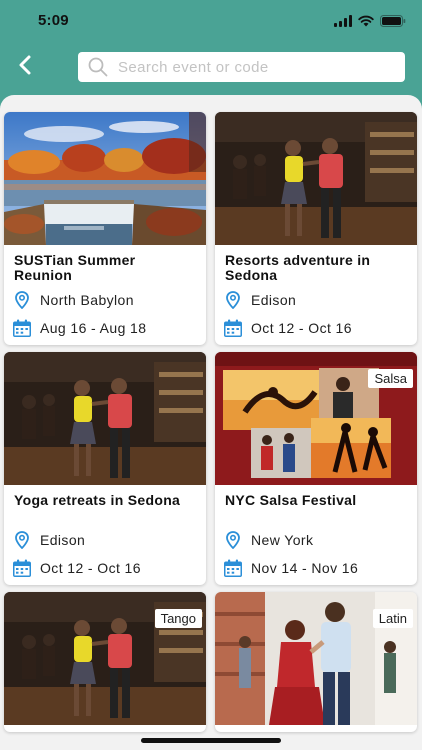  Describe the element at coordinates (316, 418) in the screenshot. I see `event-image-salsa-collage: Salsa` at that location.